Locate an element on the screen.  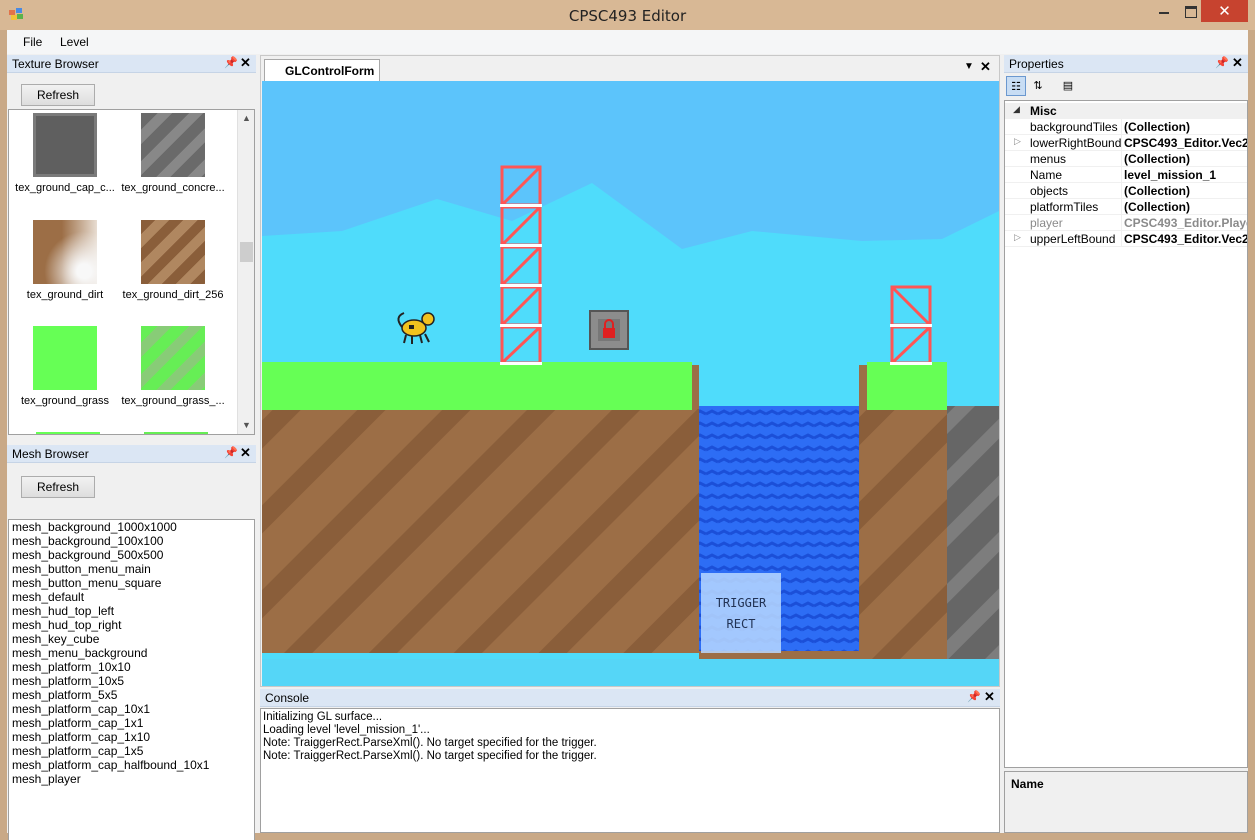
mesh-list-item: mesh_platform_cap_1x5 is located at coordinates (131, 751).